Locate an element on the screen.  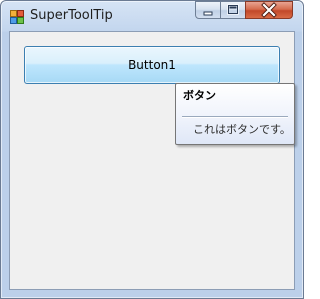
tooltip-body: これはボタンです。 is located at coordinates (242, 129).